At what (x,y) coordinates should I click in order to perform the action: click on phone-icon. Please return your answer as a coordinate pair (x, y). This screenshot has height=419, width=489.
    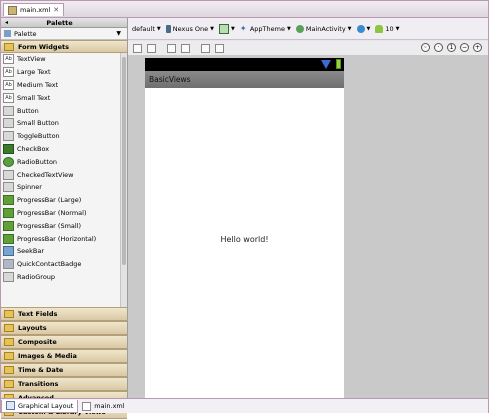
    Looking at the image, I should click on (168, 28).